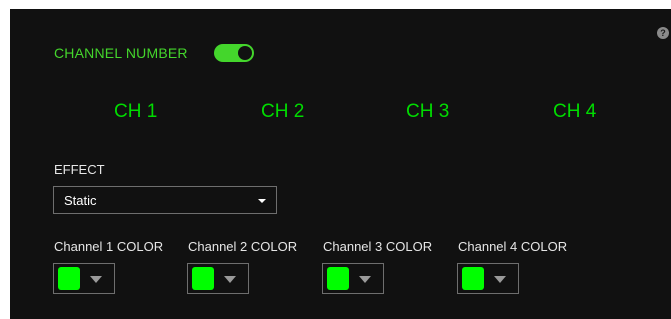  Describe the element at coordinates (135, 112) in the screenshot. I see `tab-ch-1: CH 1` at that location.